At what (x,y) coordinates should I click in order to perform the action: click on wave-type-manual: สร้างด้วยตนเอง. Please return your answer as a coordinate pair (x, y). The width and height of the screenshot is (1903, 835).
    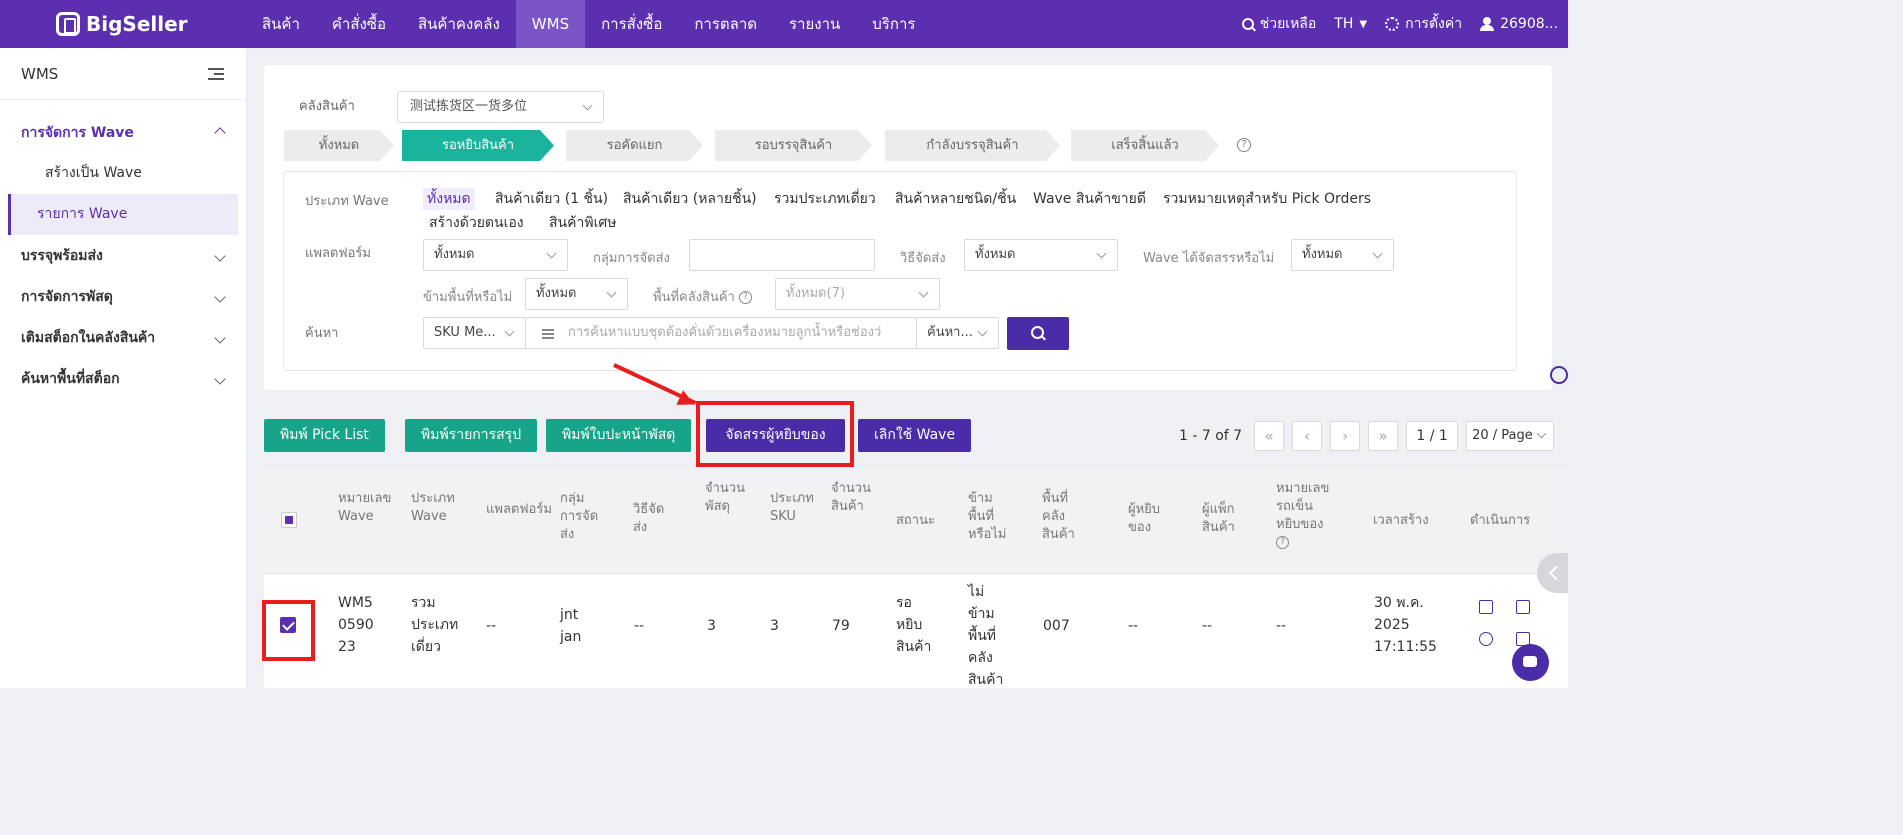
    Looking at the image, I should click on (476, 223).